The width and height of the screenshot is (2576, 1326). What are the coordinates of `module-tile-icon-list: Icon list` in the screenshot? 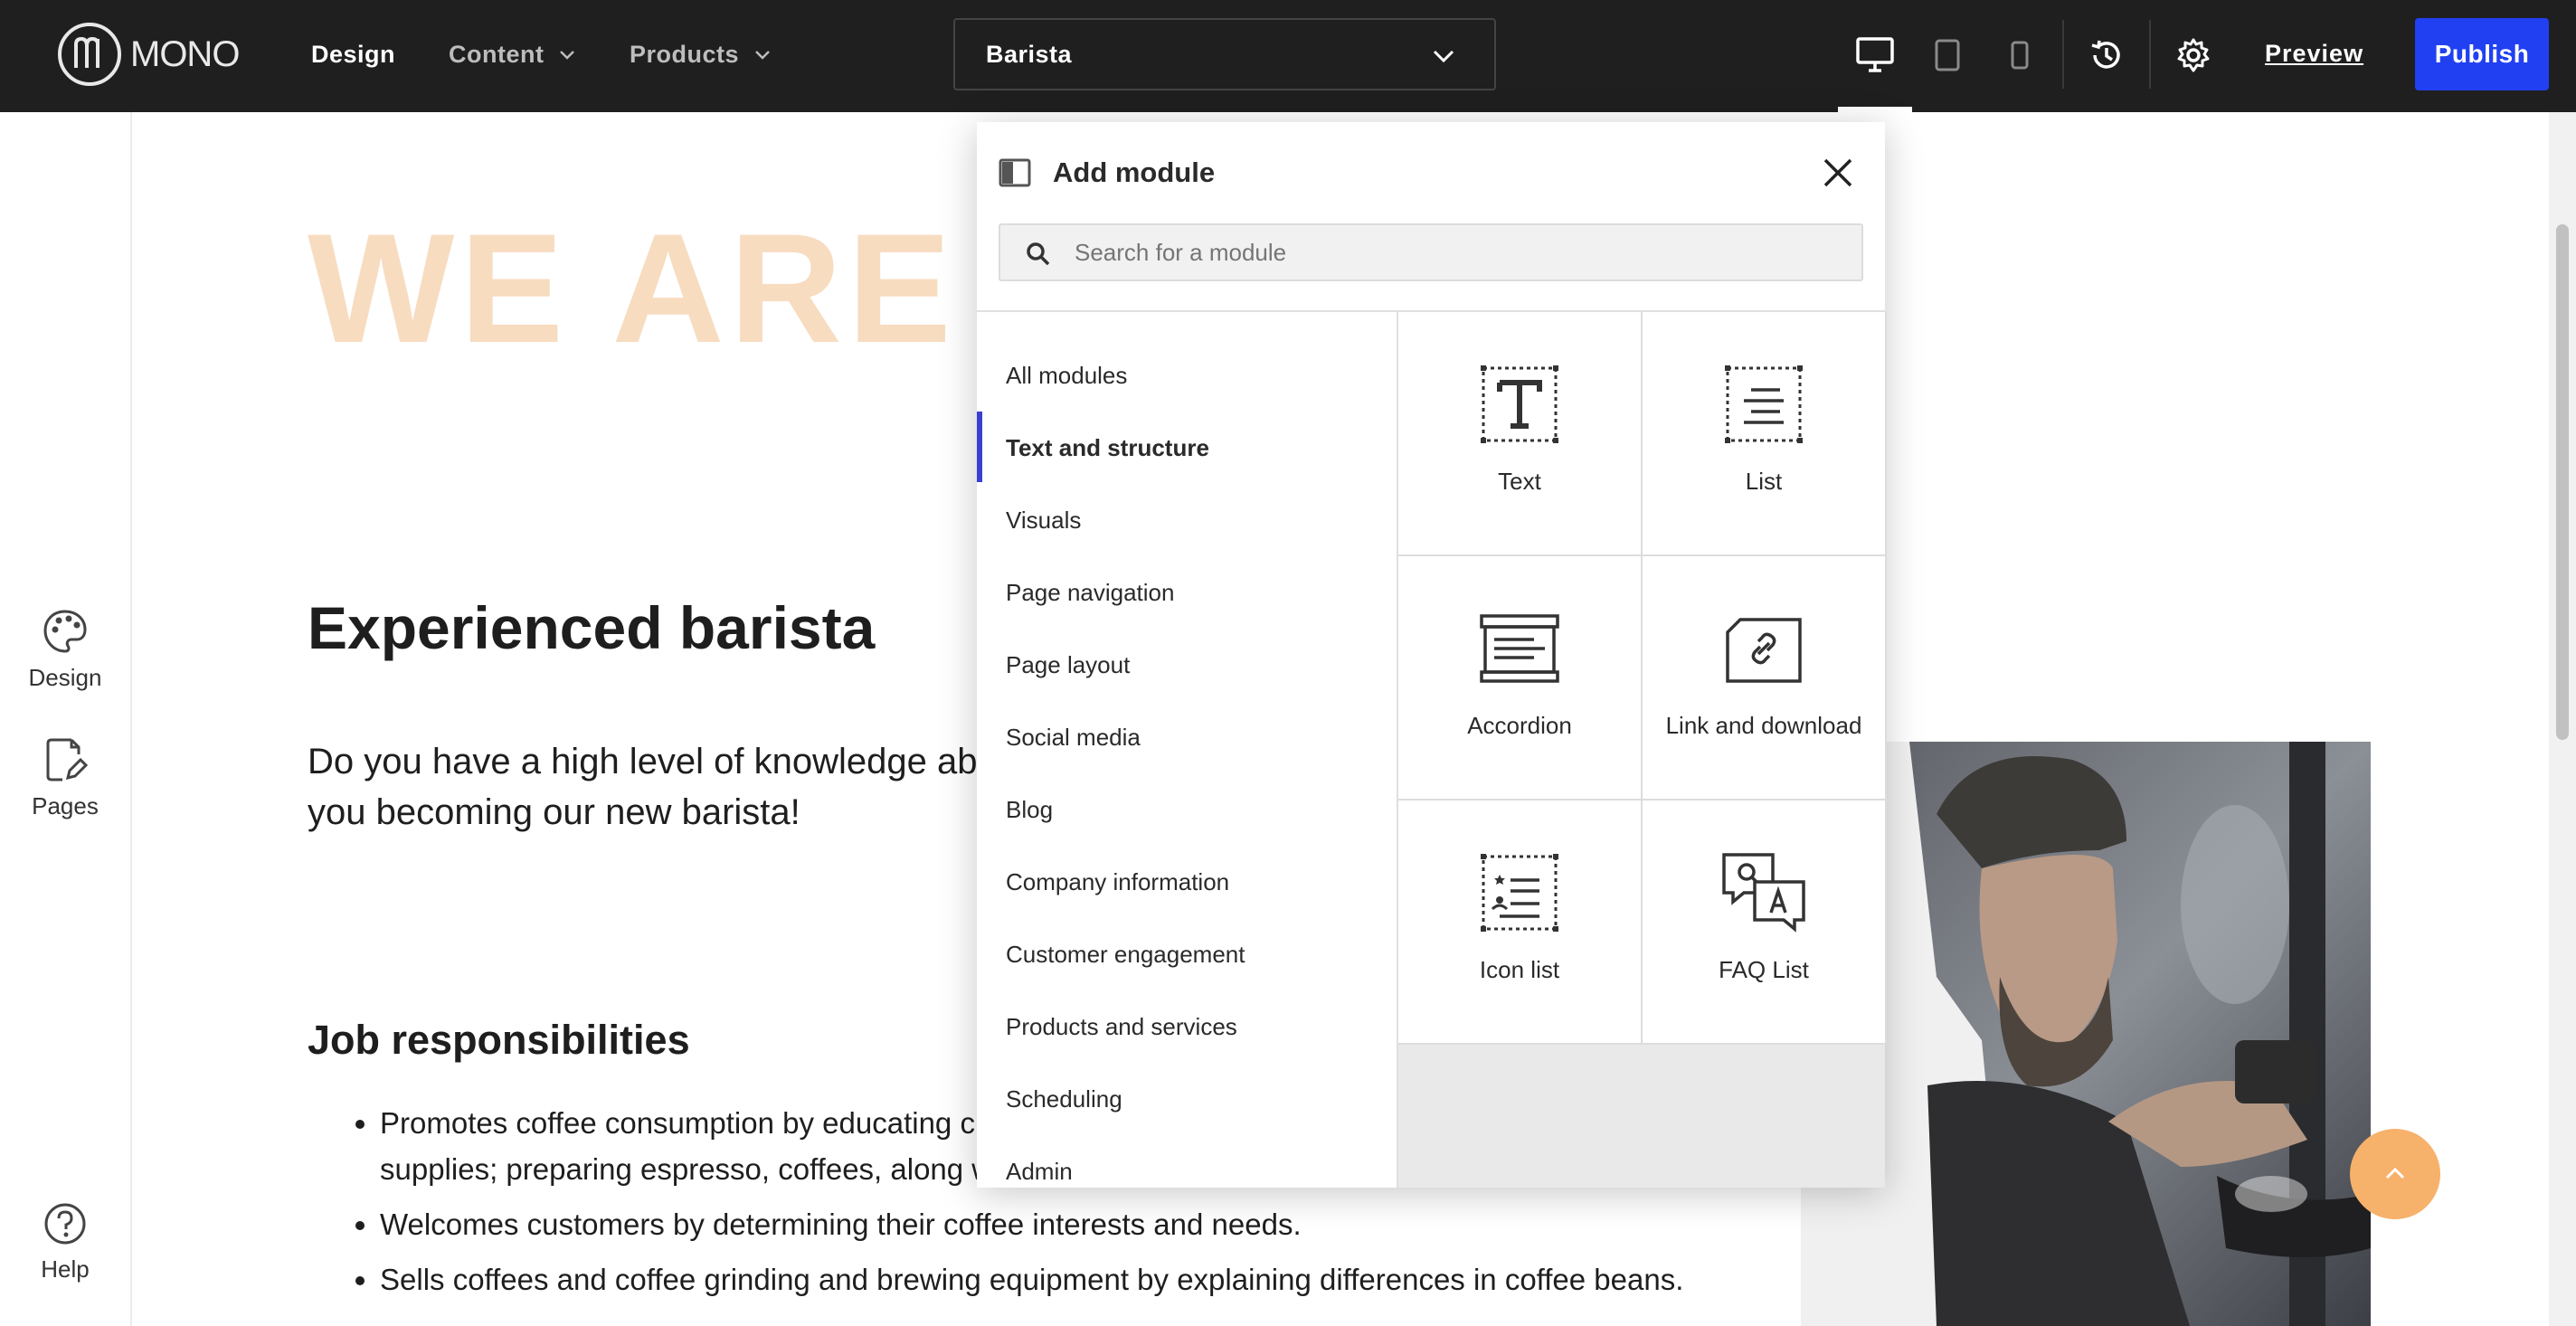 It's located at (1520, 923).